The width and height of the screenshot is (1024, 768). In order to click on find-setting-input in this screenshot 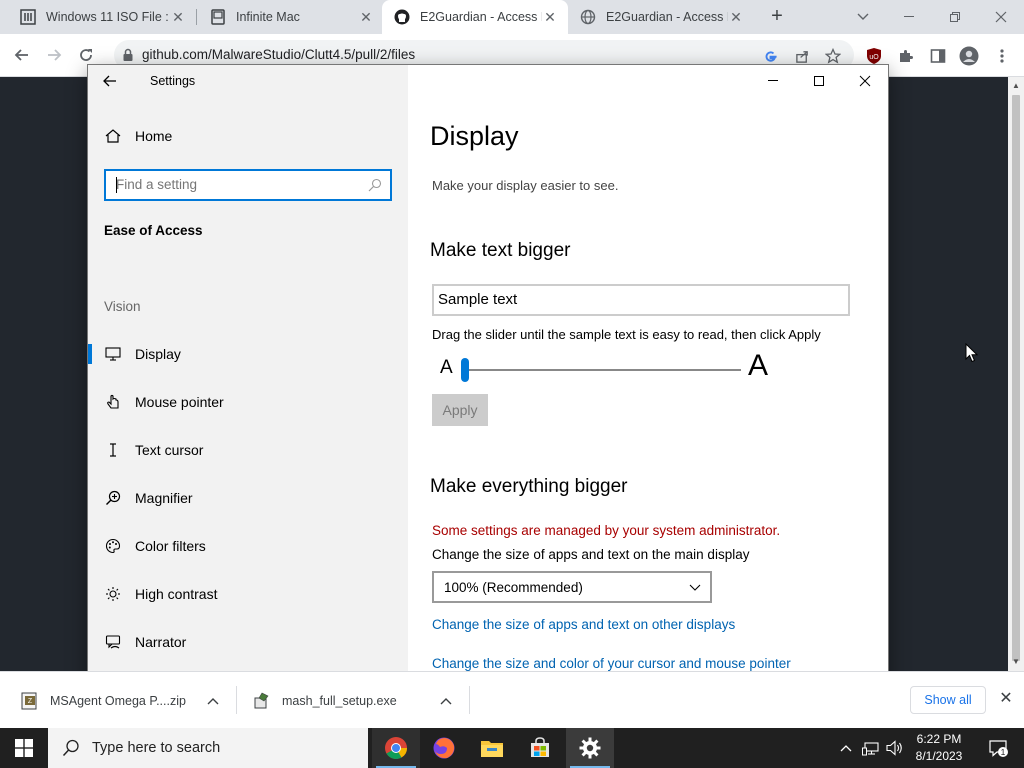, I will do `click(236, 184)`.